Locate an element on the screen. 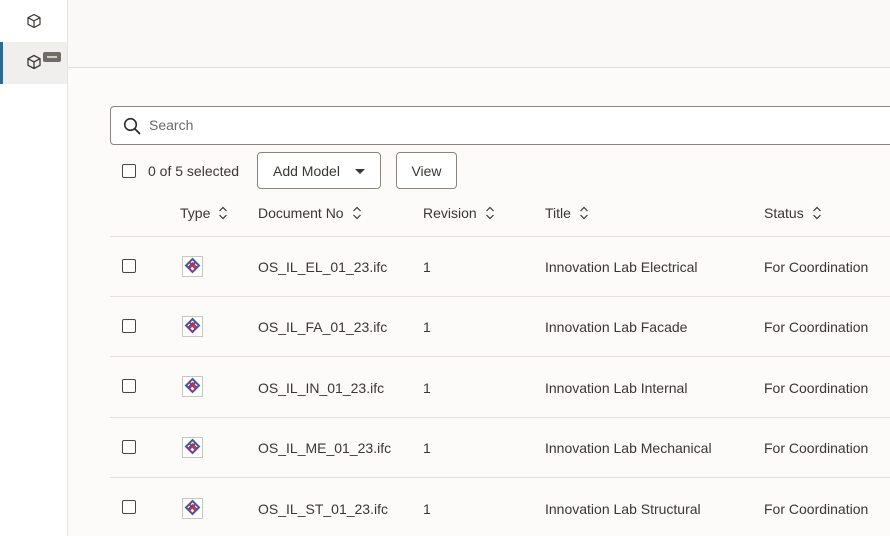 This screenshot has width=890, height=536. column-header-type: Type is located at coordinates (204, 213).